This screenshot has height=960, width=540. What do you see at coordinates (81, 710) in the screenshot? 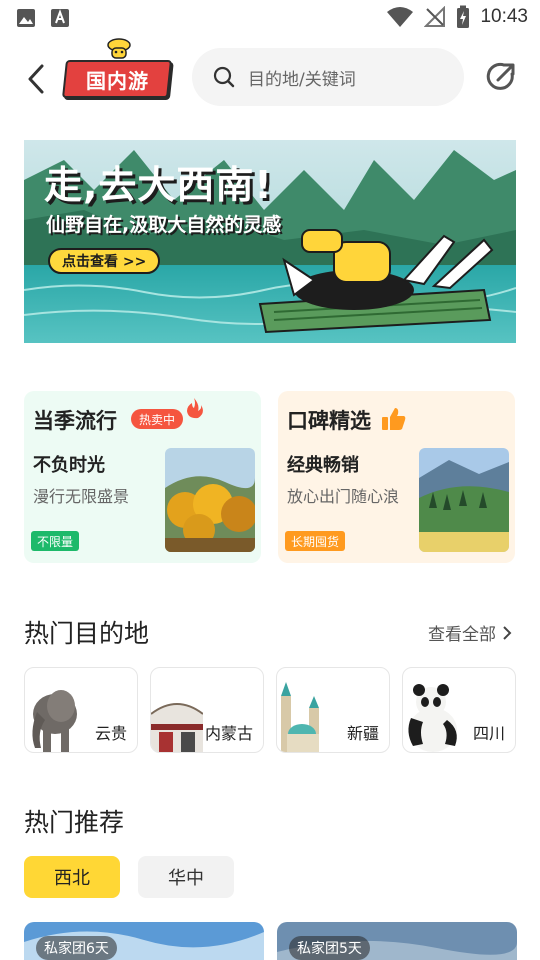
I see `destination-yungui: 云贵` at bounding box center [81, 710].